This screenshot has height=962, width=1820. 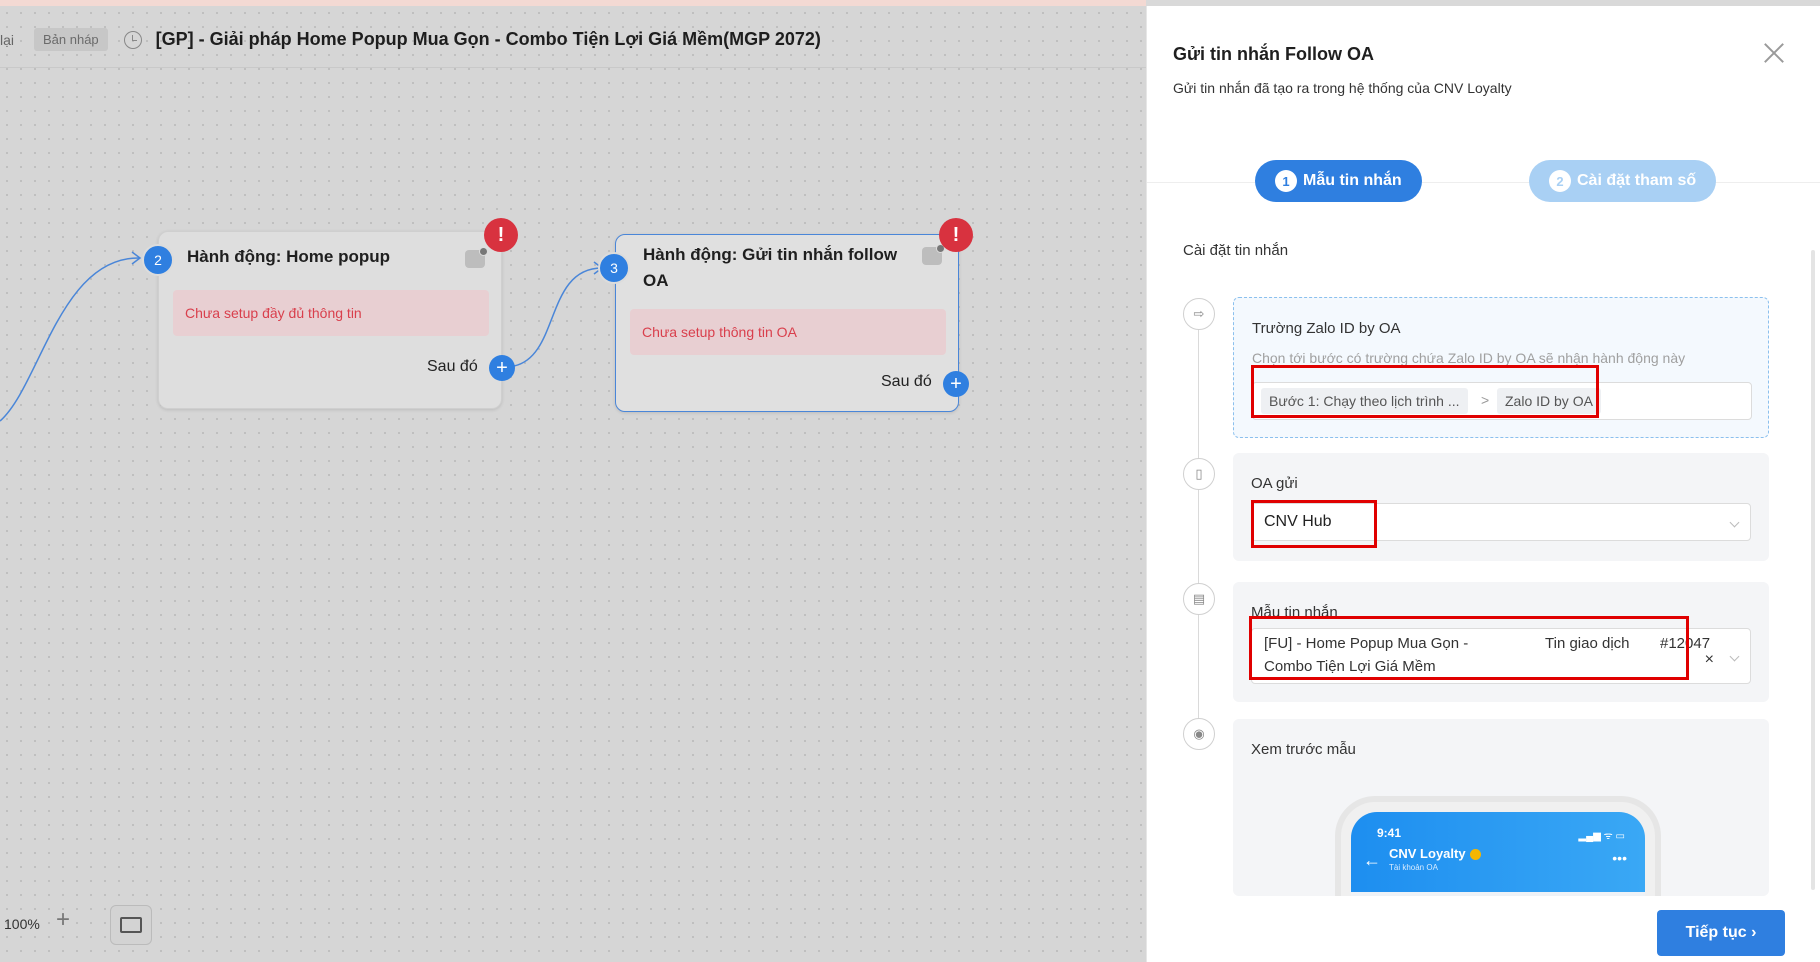 What do you see at coordinates (1198, 526) in the screenshot?
I see `timeline-line` at bounding box center [1198, 526].